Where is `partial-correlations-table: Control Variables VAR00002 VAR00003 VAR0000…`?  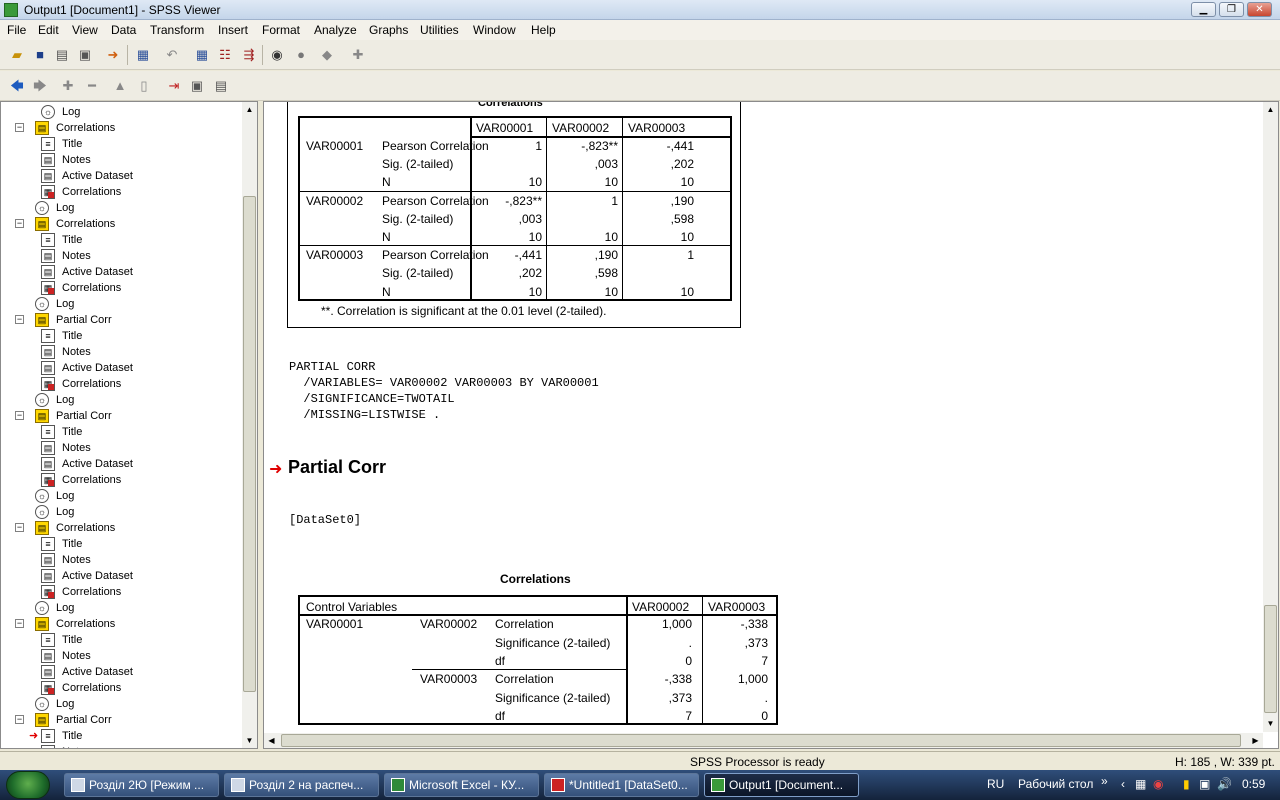
partial-correlations-table: Control Variables VAR00002 VAR00003 VAR0000… is located at coordinates (538, 660).